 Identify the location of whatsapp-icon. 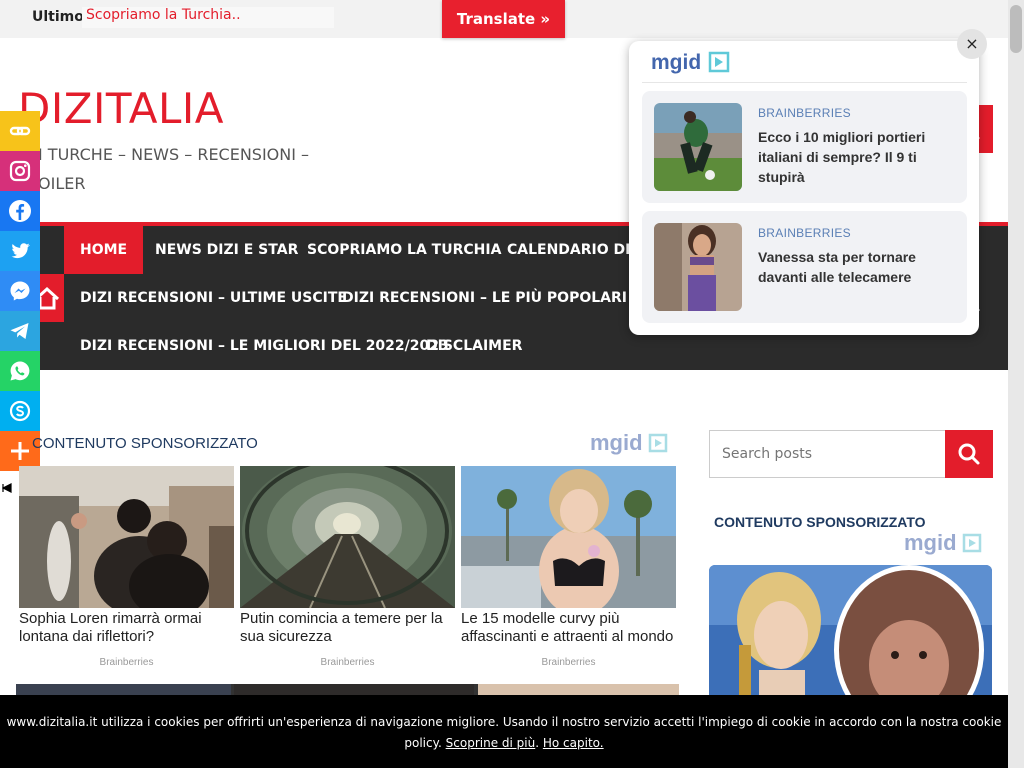
(20, 371).